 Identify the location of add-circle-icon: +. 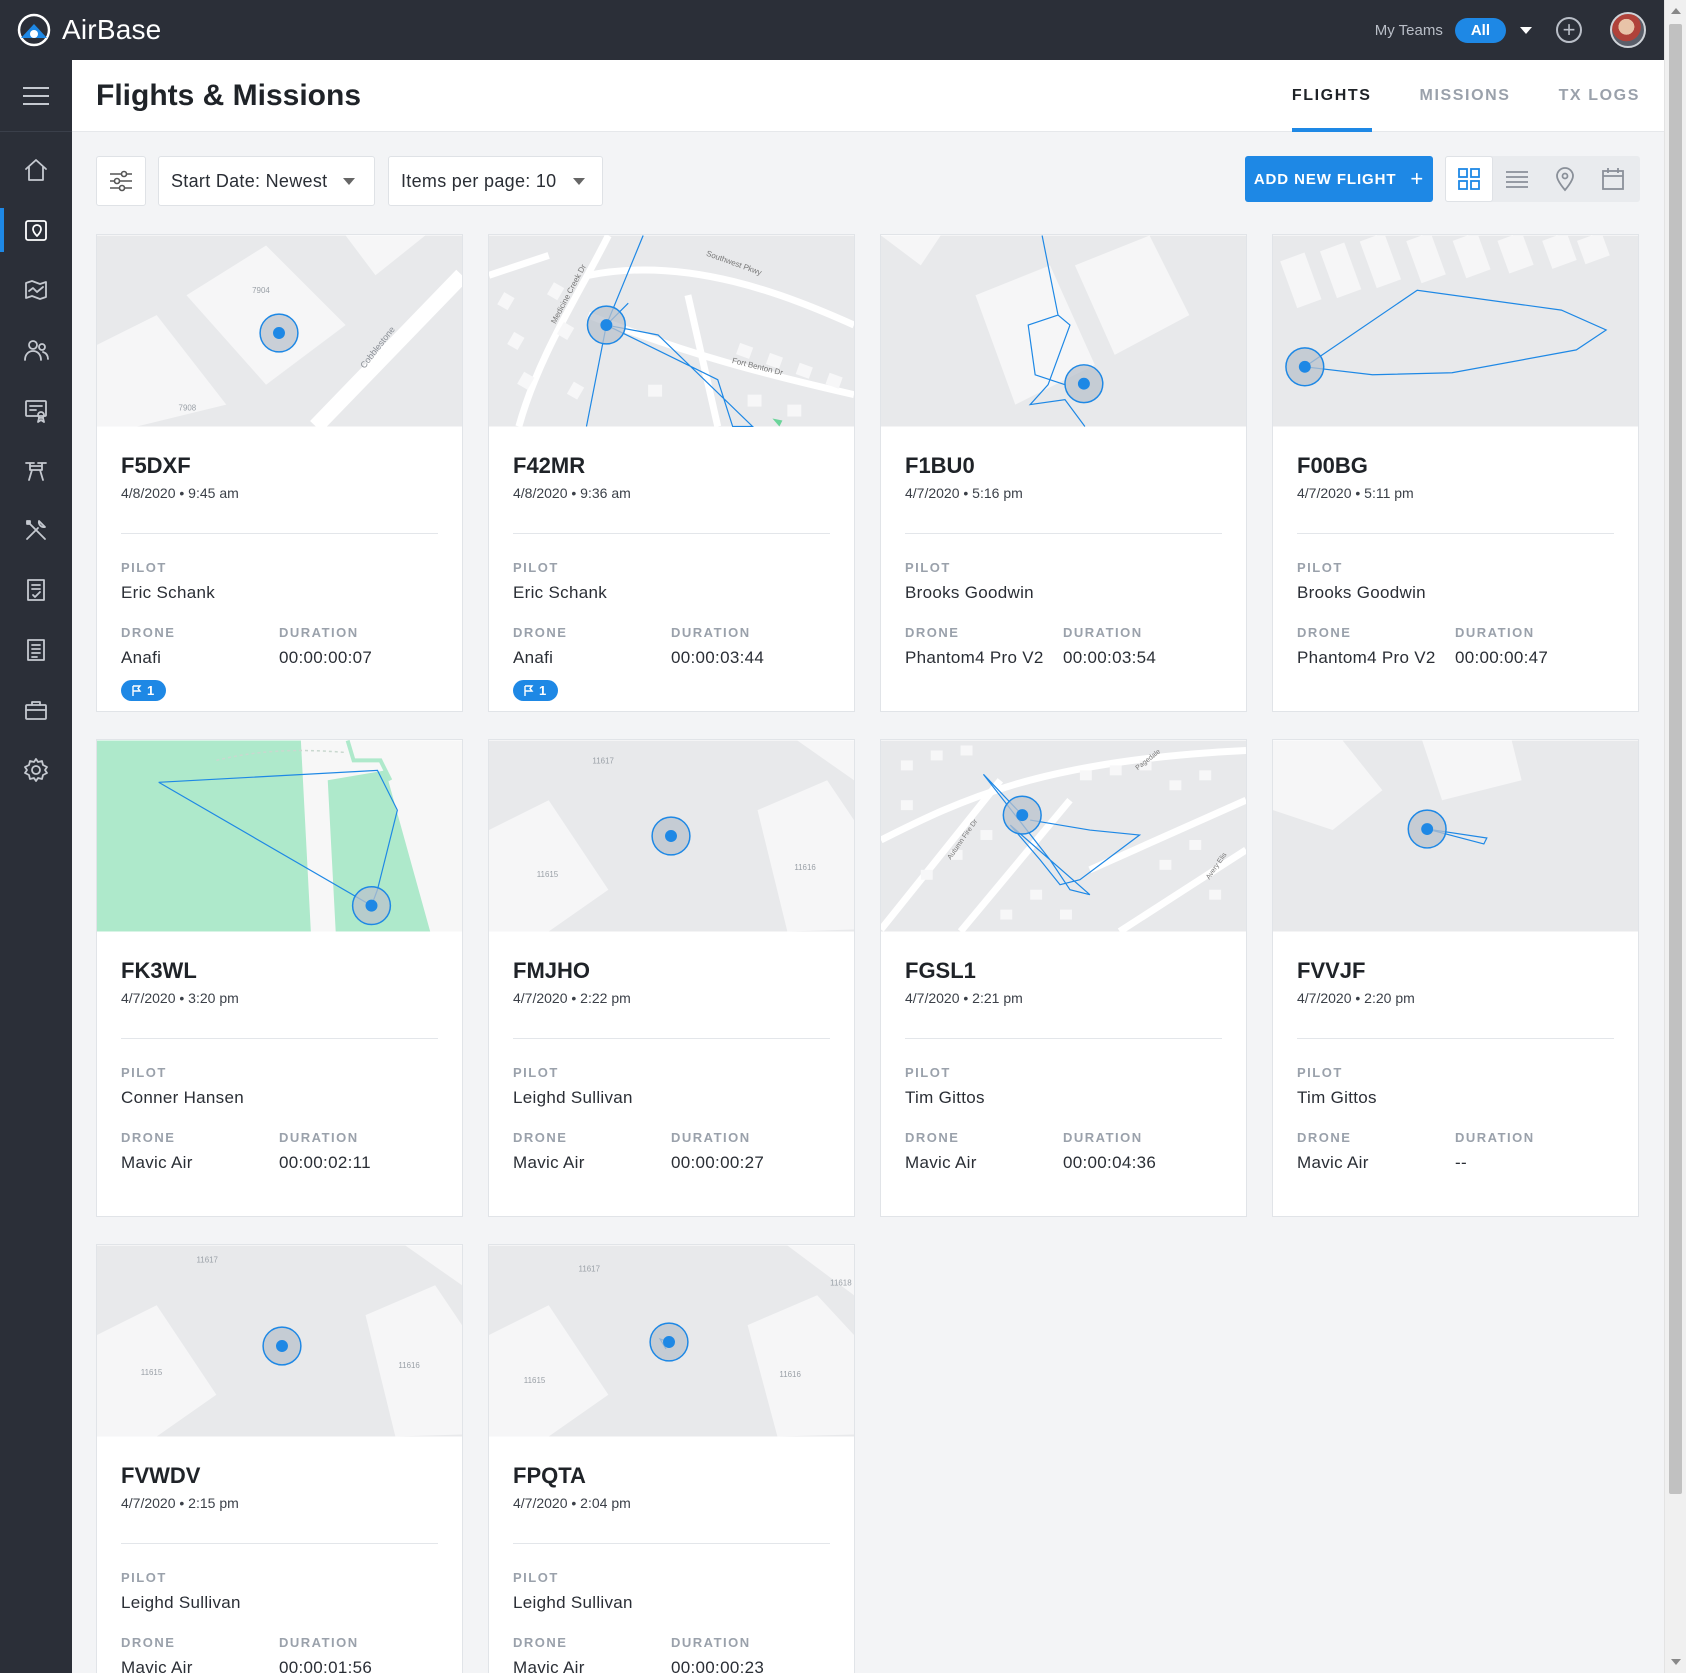
(1569, 30).